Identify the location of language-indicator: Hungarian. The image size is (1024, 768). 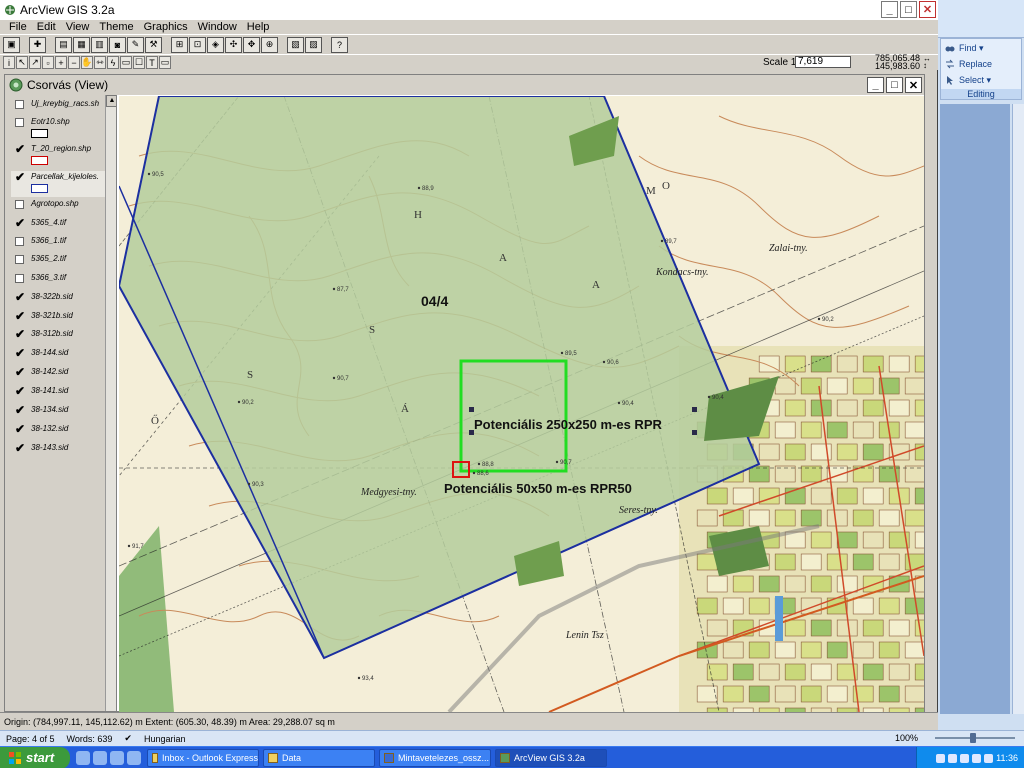
(165, 739).